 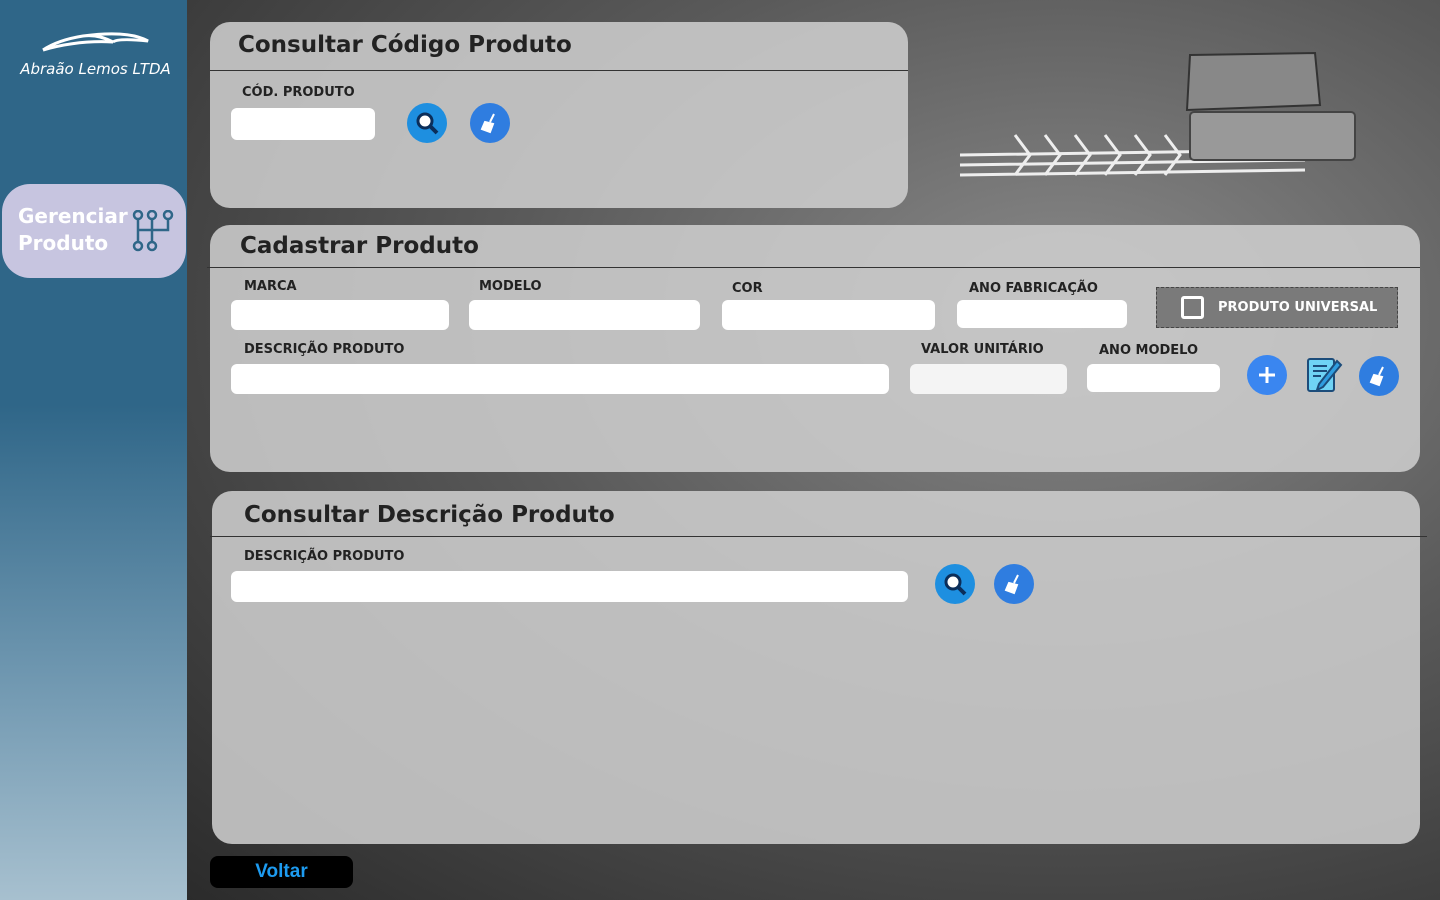 I want to click on edit-button, so click(x=1324, y=375).